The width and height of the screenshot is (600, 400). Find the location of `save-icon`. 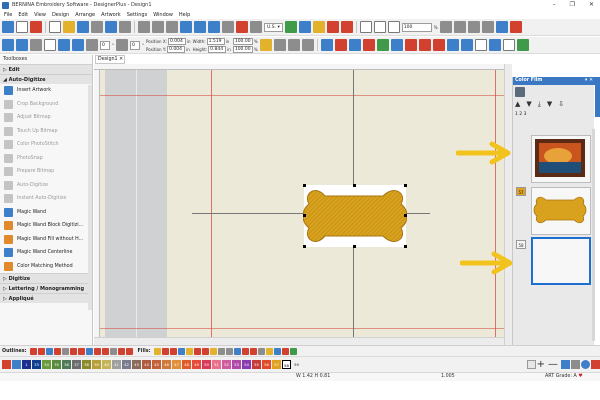

save-icon is located at coordinates (83, 27).